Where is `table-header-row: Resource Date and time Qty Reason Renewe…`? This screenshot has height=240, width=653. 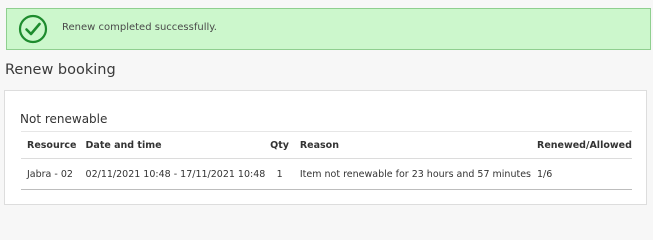 table-header-row: Resource Date and time Qty Reason Renewe… is located at coordinates (326, 145).